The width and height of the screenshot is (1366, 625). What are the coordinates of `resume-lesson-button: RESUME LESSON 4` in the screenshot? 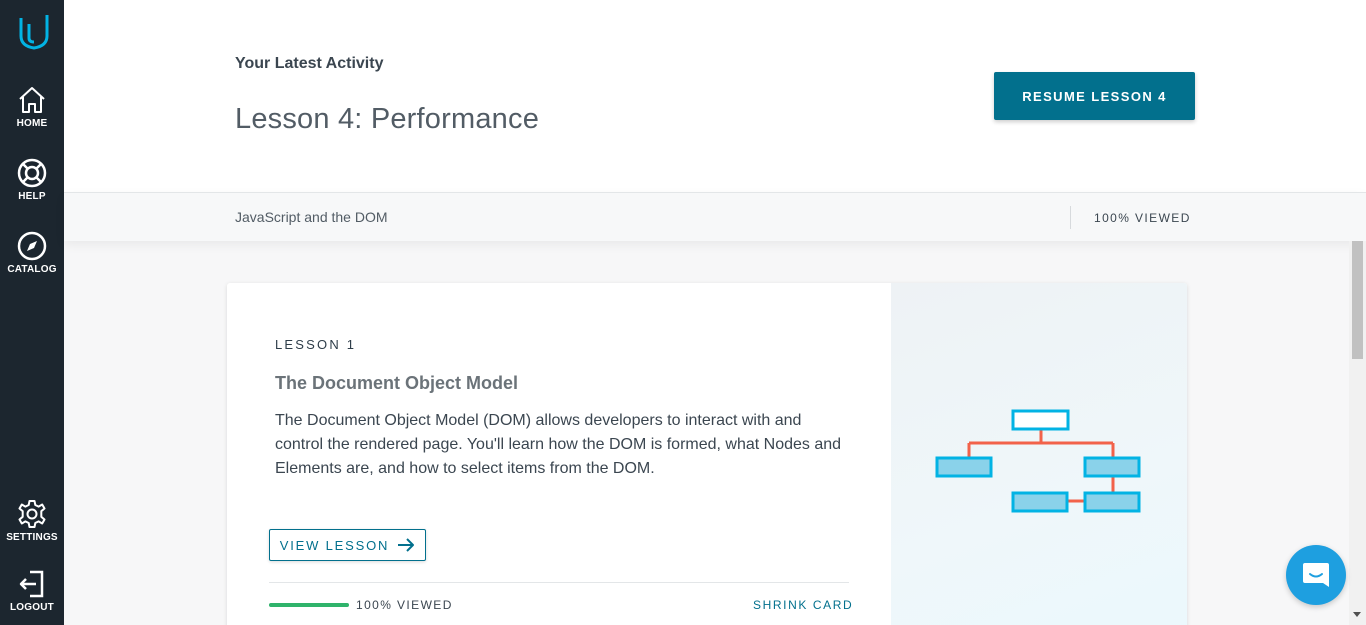 It's located at (1094, 96).